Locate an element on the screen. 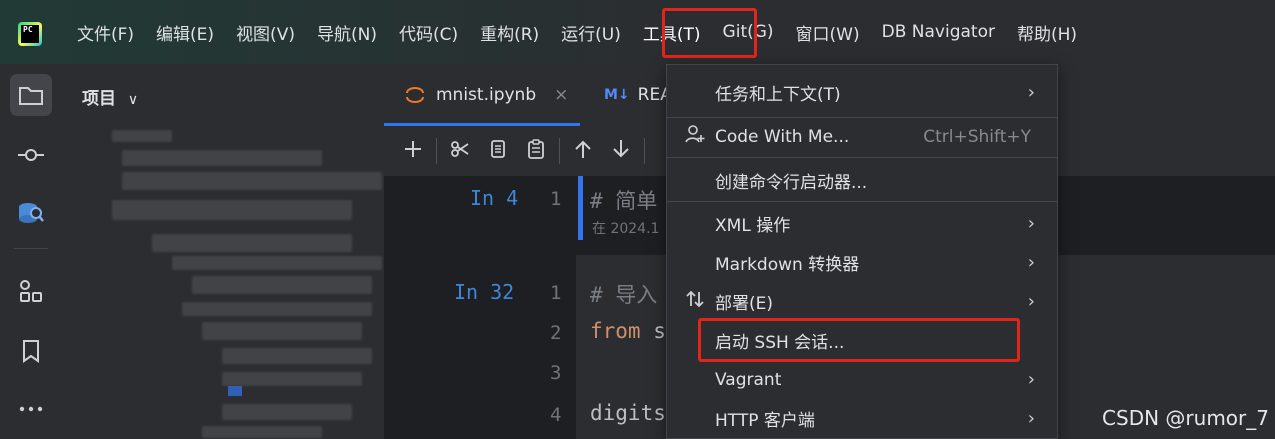  bookmark-icon is located at coordinates (31, 351).